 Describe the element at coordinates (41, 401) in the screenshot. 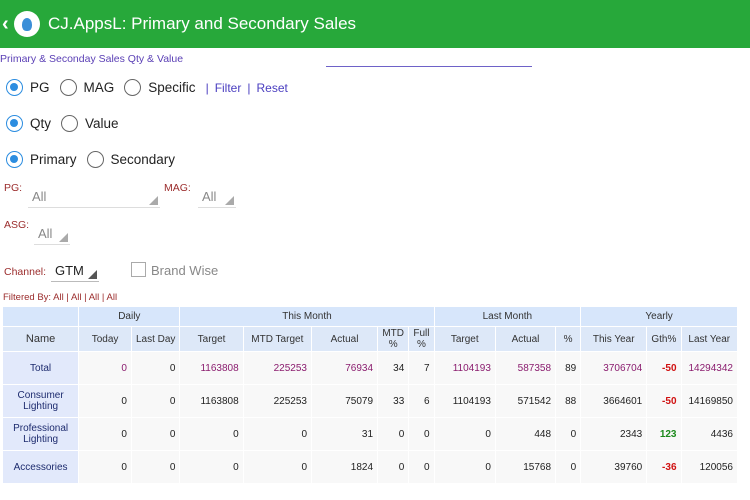

I see `row-name: Consumer Lighting` at that location.